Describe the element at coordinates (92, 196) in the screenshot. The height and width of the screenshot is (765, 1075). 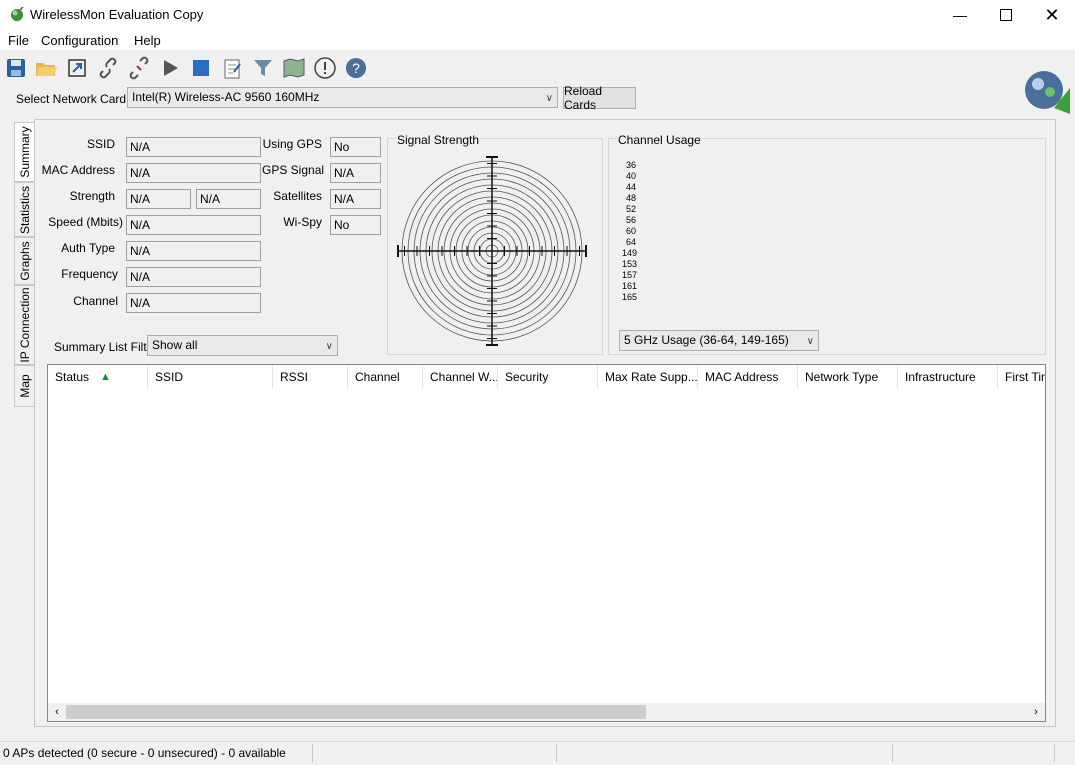
I see `strength-label: Strength` at that location.